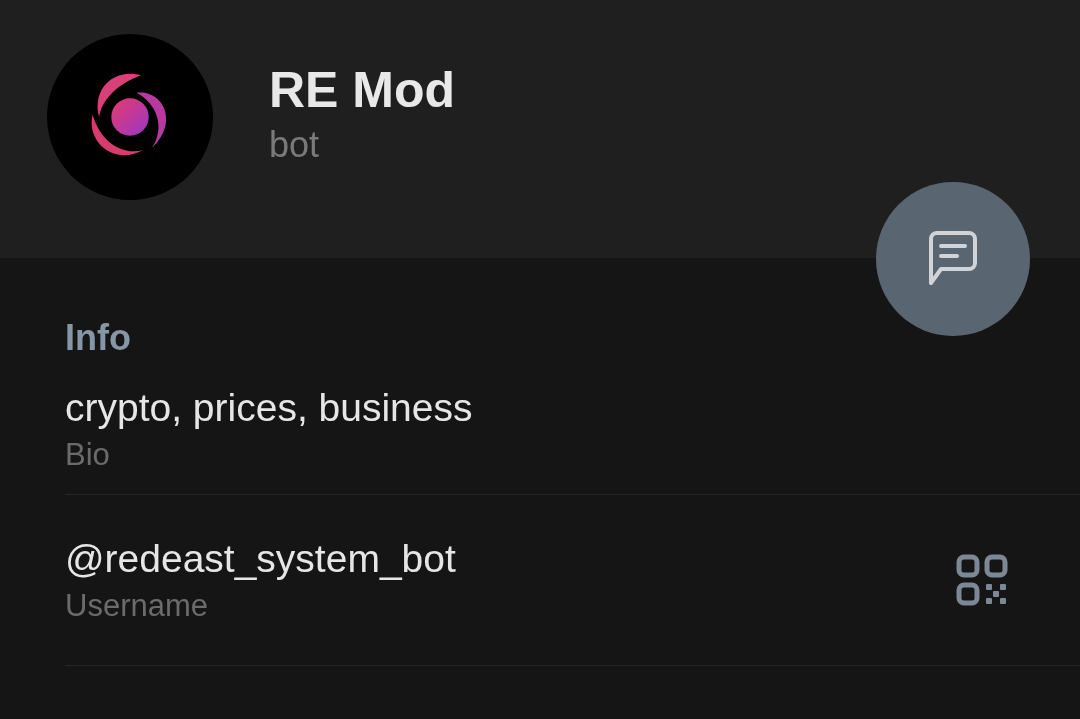  Describe the element at coordinates (362, 90) in the screenshot. I see `profile-name: RE Mod` at that location.